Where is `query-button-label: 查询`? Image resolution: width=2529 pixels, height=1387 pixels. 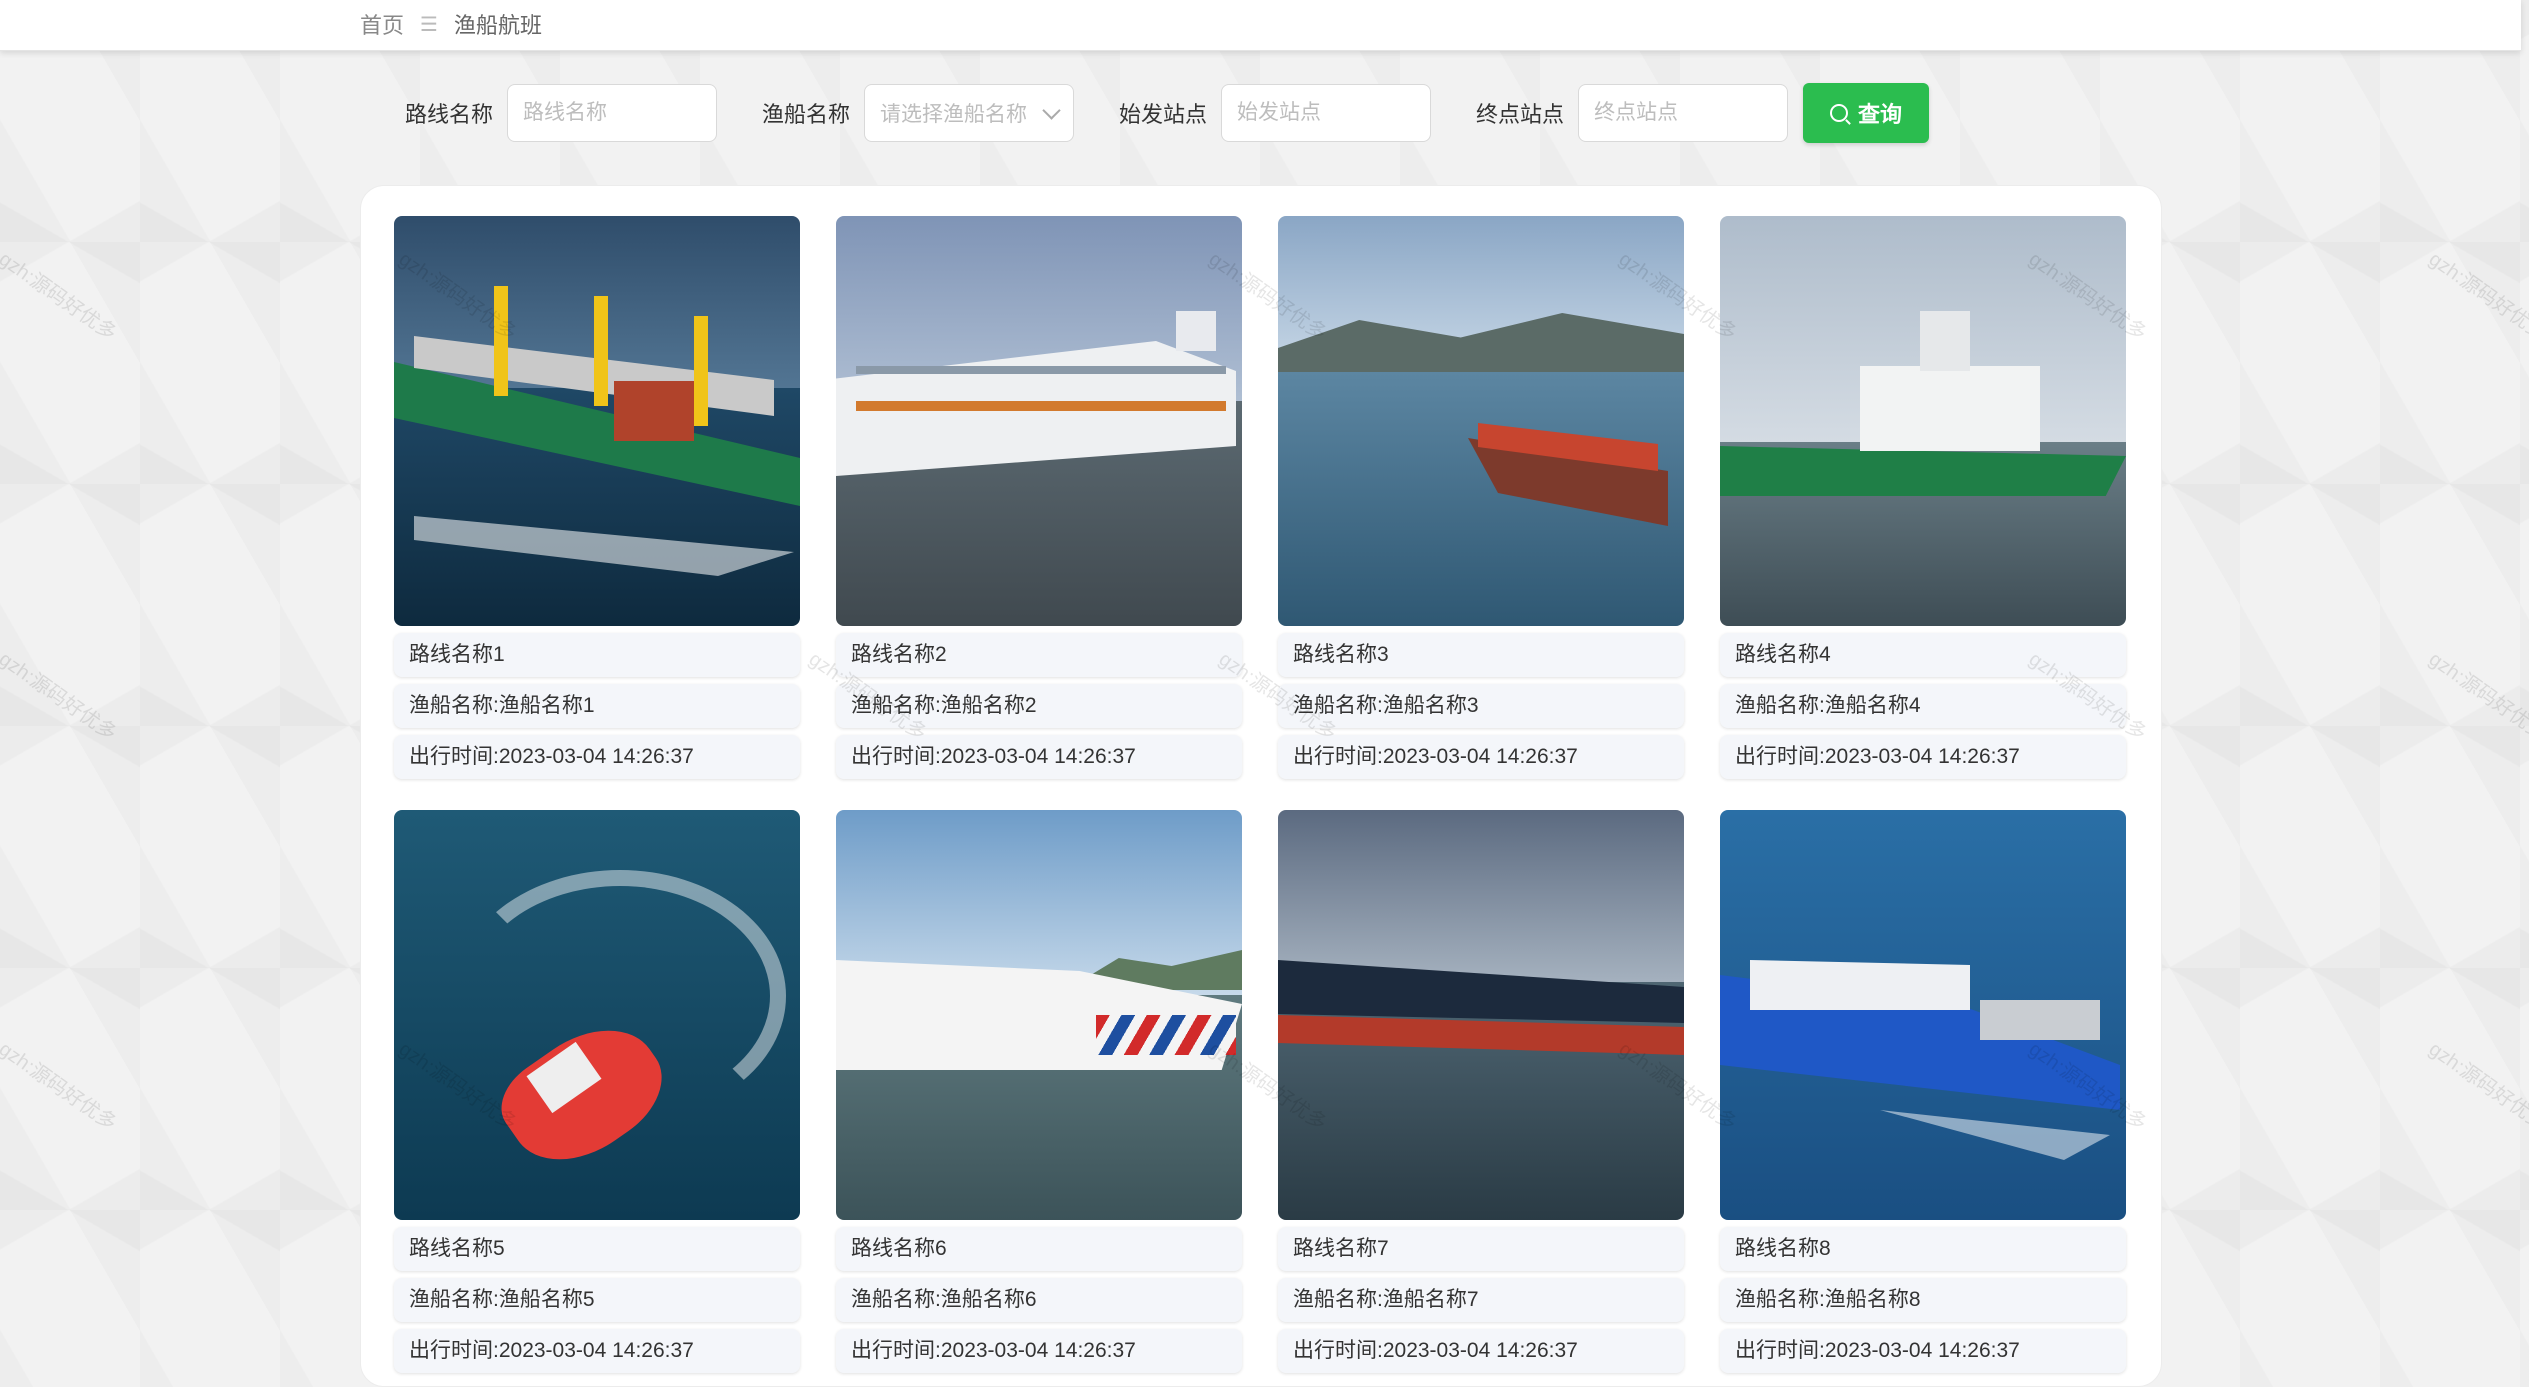
query-button-label: 查询 is located at coordinates (1880, 114).